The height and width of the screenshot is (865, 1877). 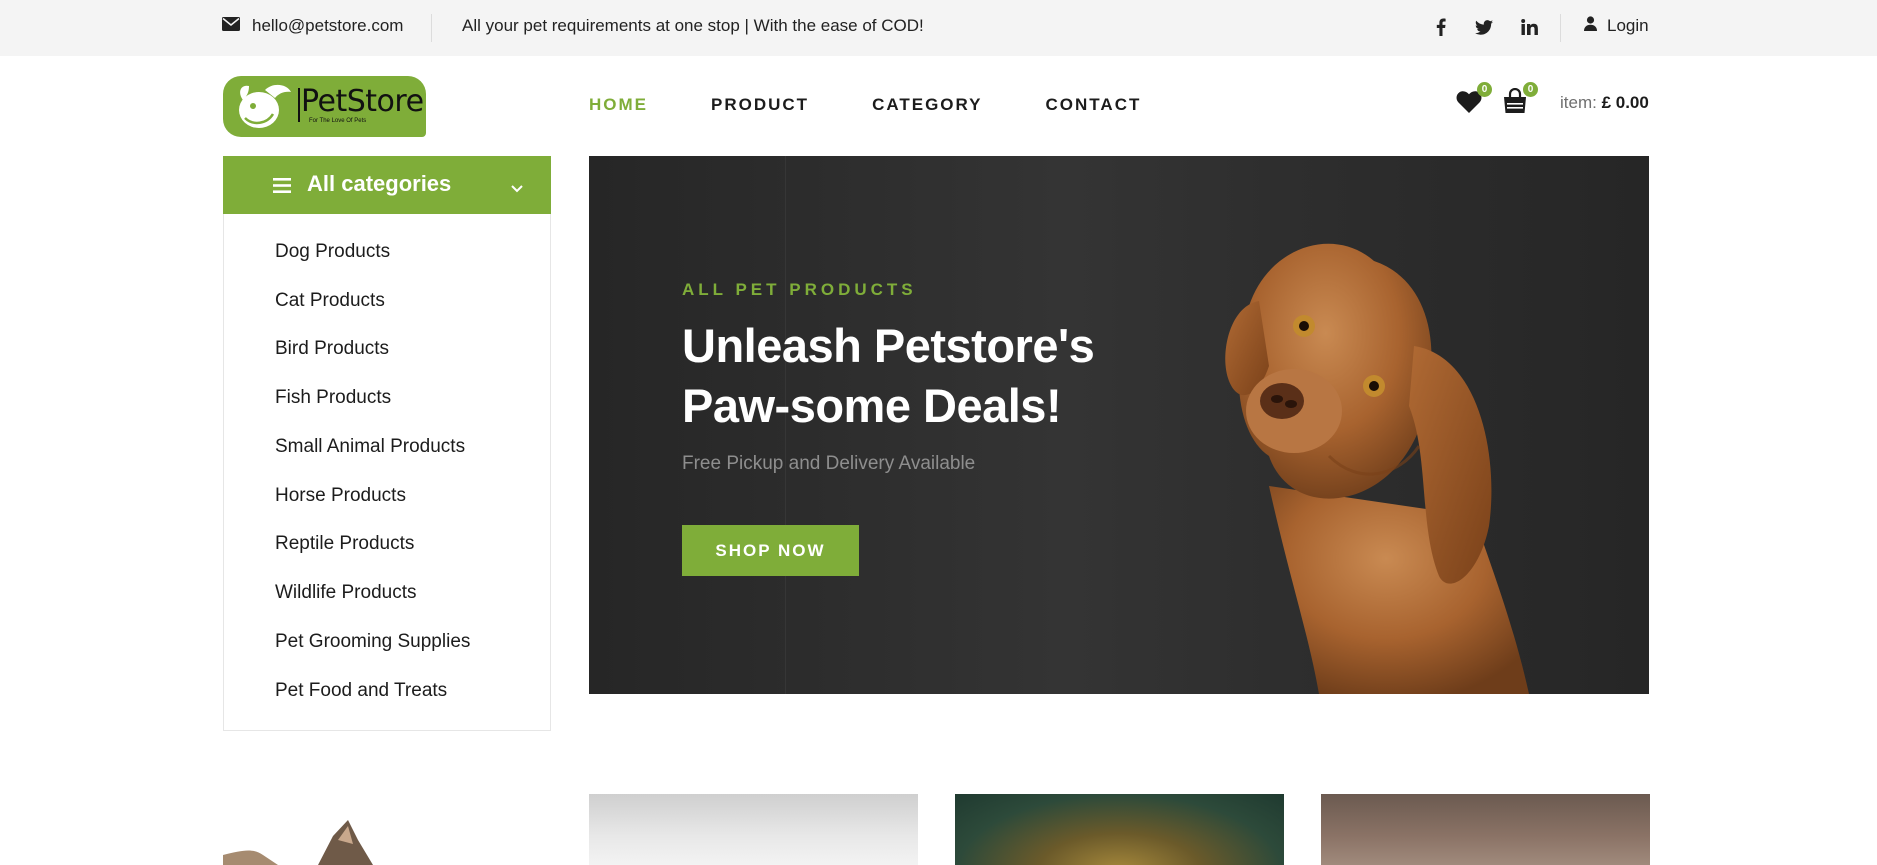 I want to click on cart-total-amount: £ 0.00, so click(x=1625, y=102).